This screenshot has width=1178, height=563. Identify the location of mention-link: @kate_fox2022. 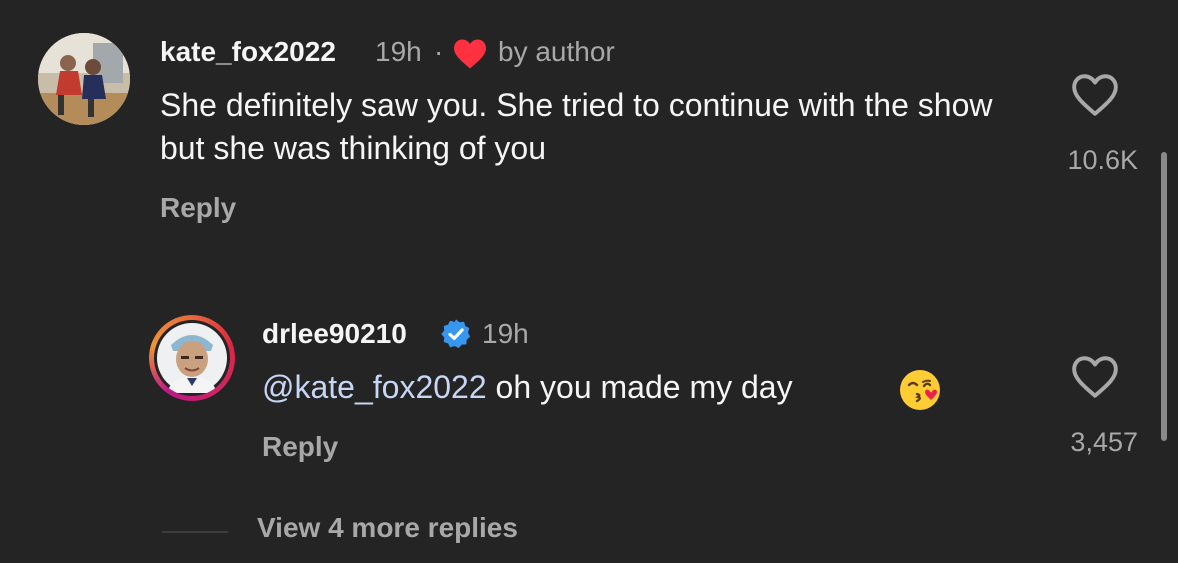
(374, 387).